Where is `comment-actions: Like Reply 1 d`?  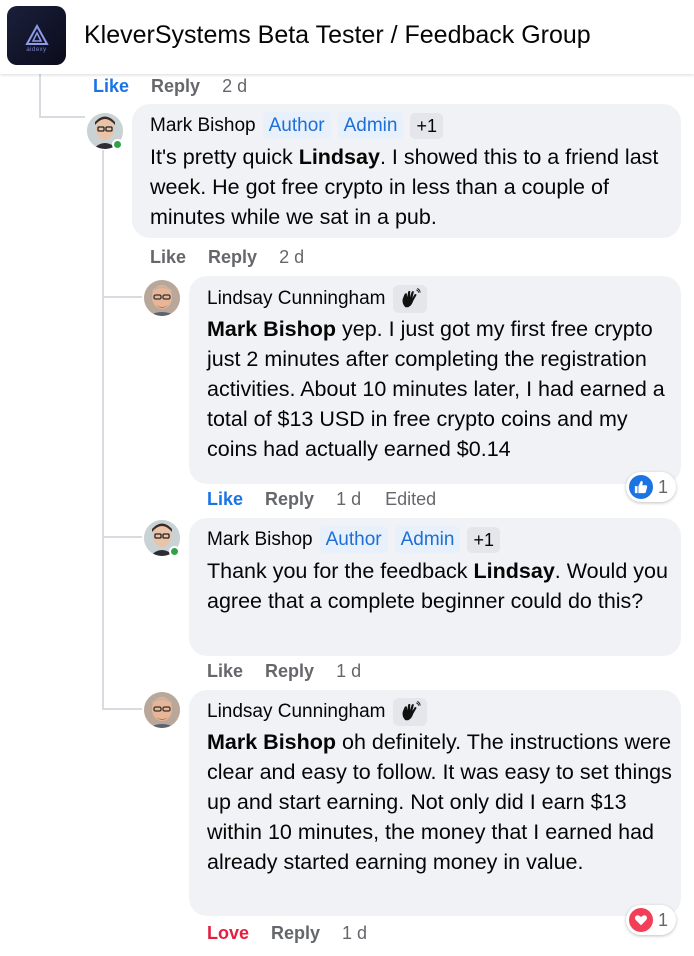
comment-actions: Like Reply 1 d is located at coordinates (284, 671).